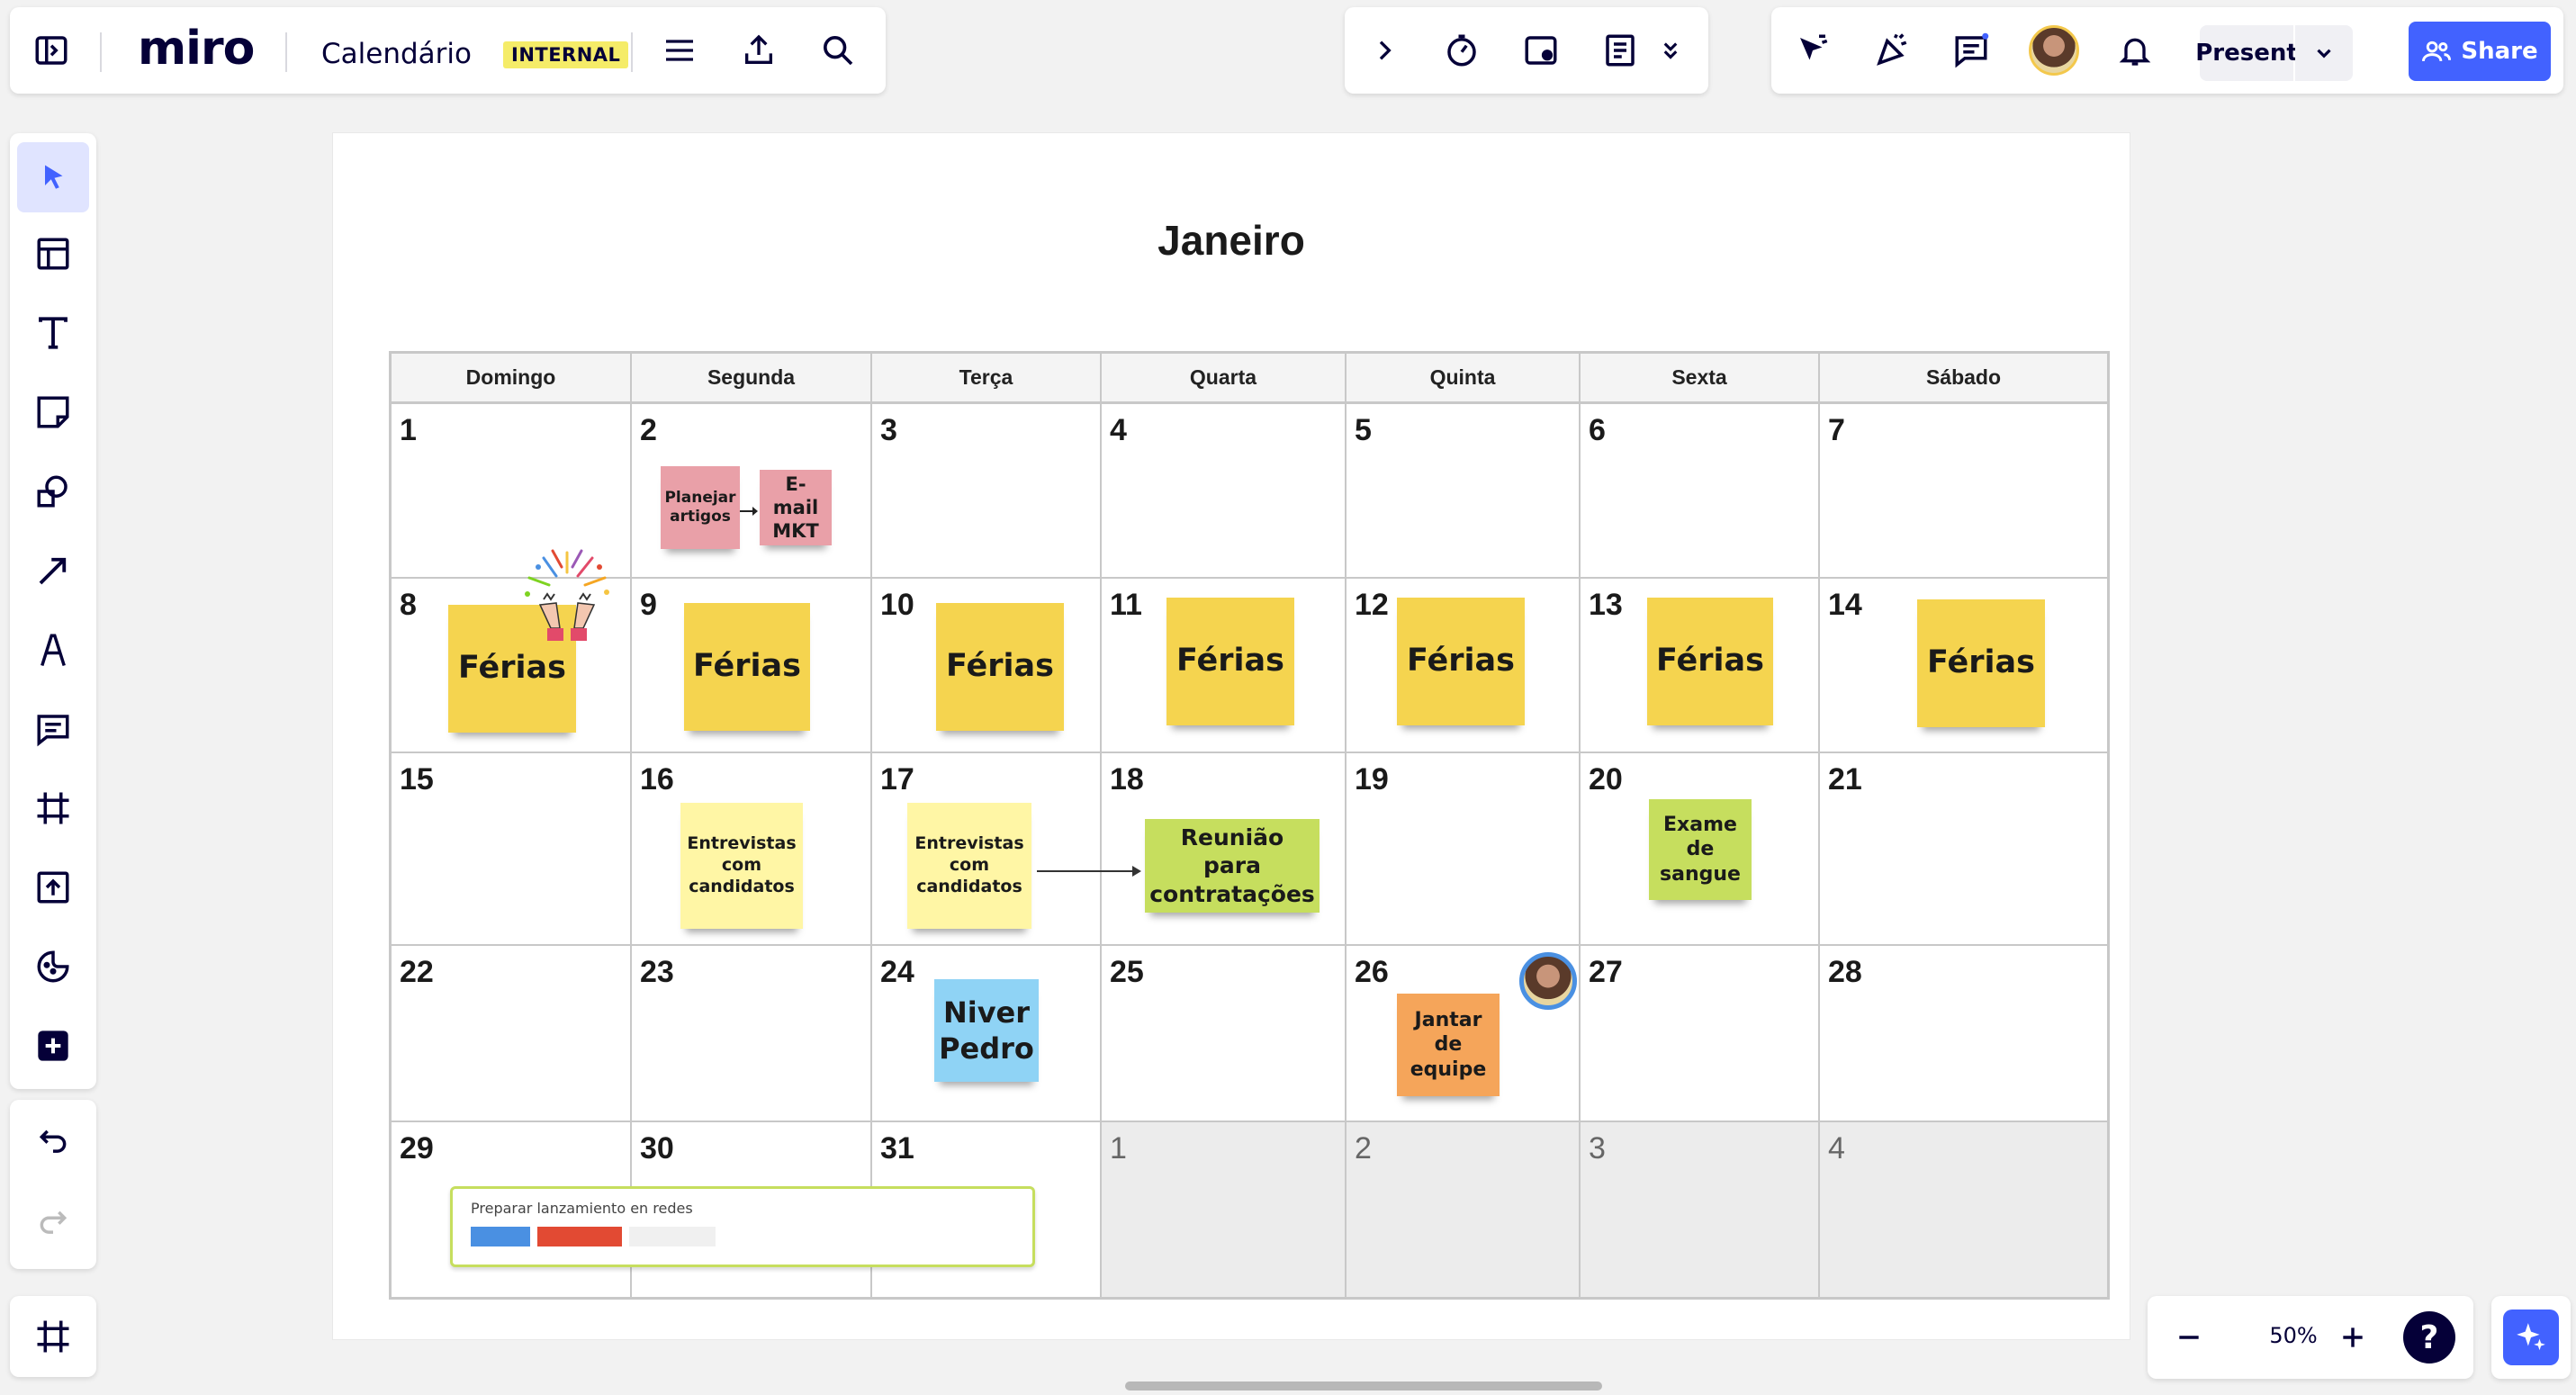 The height and width of the screenshot is (1395, 2576). I want to click on day-number: 3, so click(1597, 1148).